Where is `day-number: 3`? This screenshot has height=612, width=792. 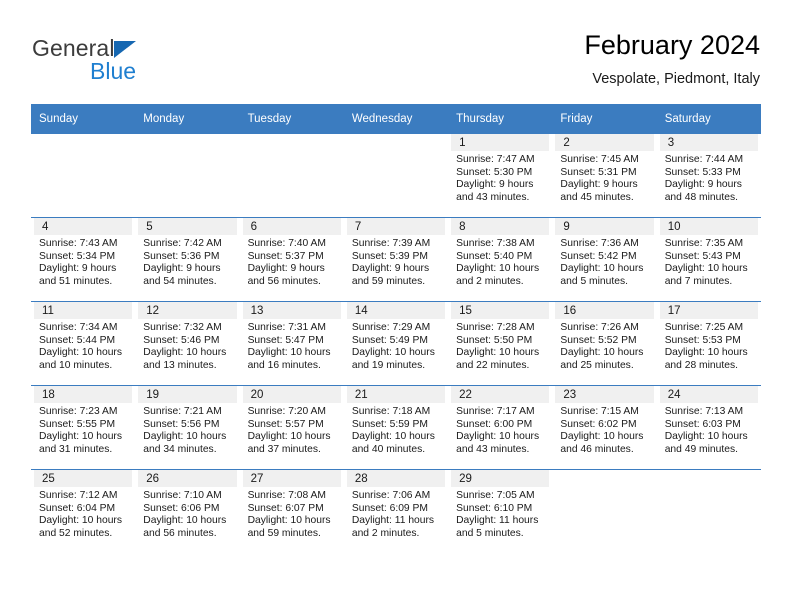
day-number: 3 is located at coordinates (708, 142).